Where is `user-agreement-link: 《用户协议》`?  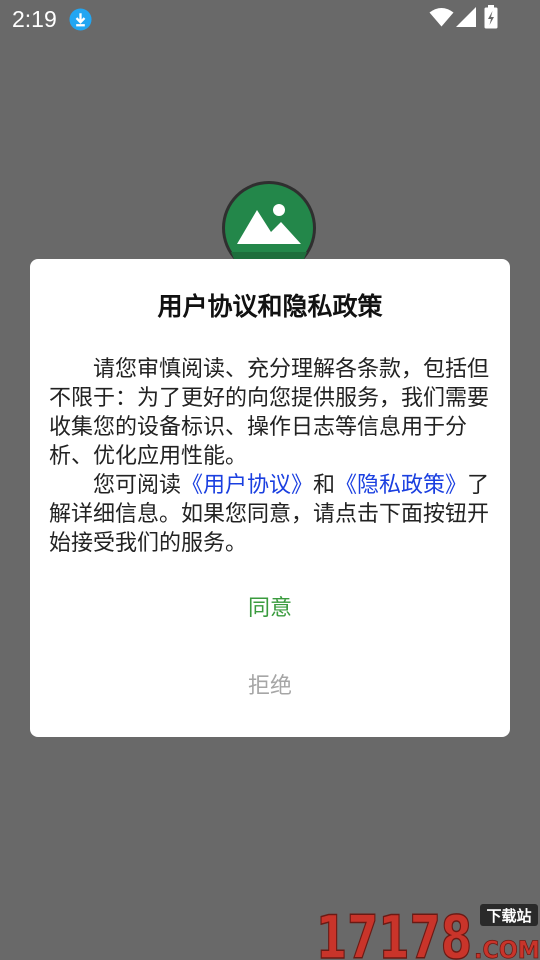
user-agreement-link: 《用户协议》 is located at coordinates (247, 485).